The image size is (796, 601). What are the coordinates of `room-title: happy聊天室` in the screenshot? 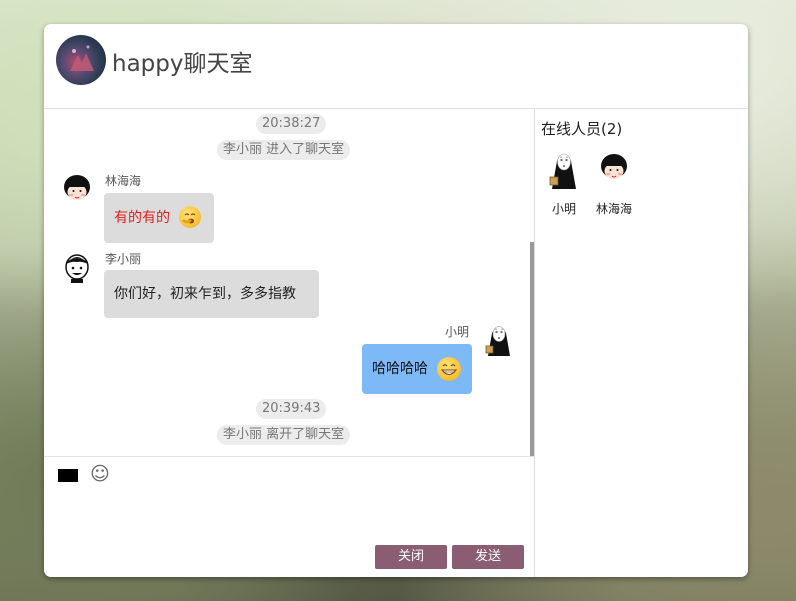 It's located at (182, 64).